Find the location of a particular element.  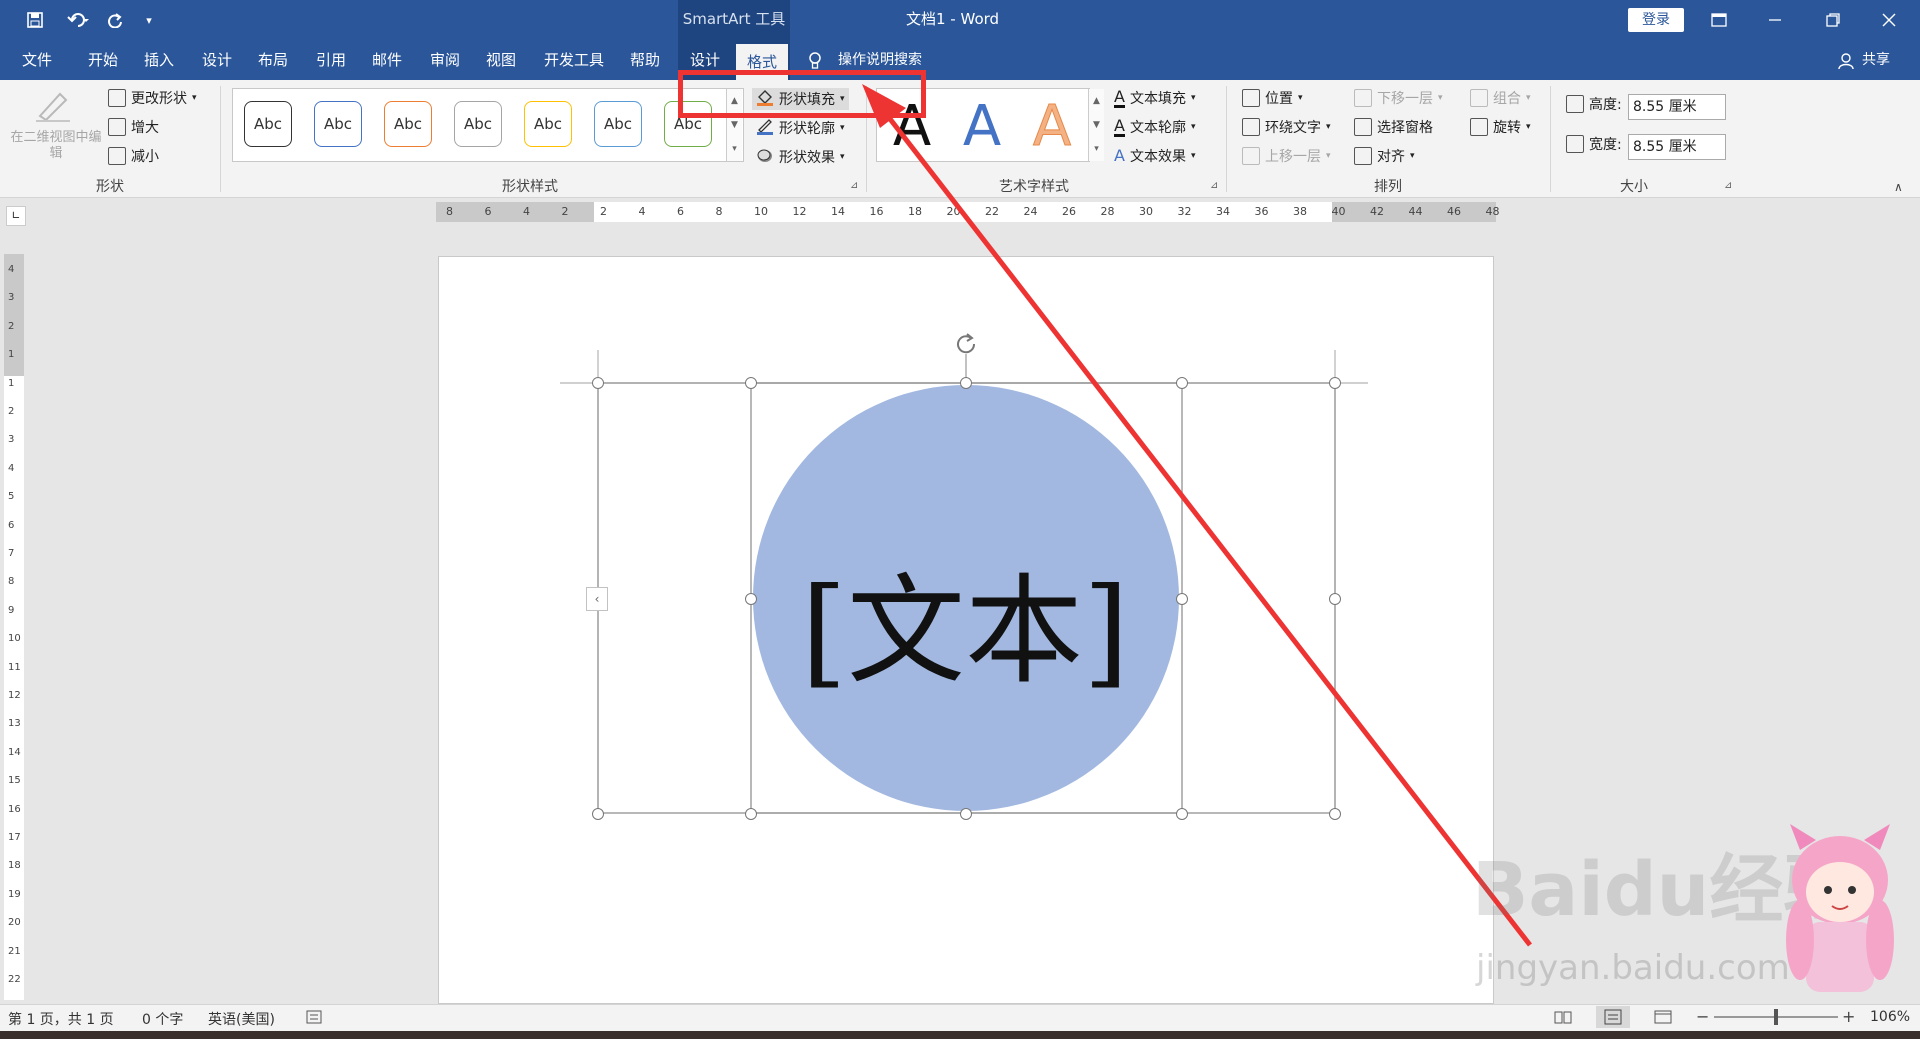

width-input: 8.55 厘米 is located at coordinates (1677, 147).